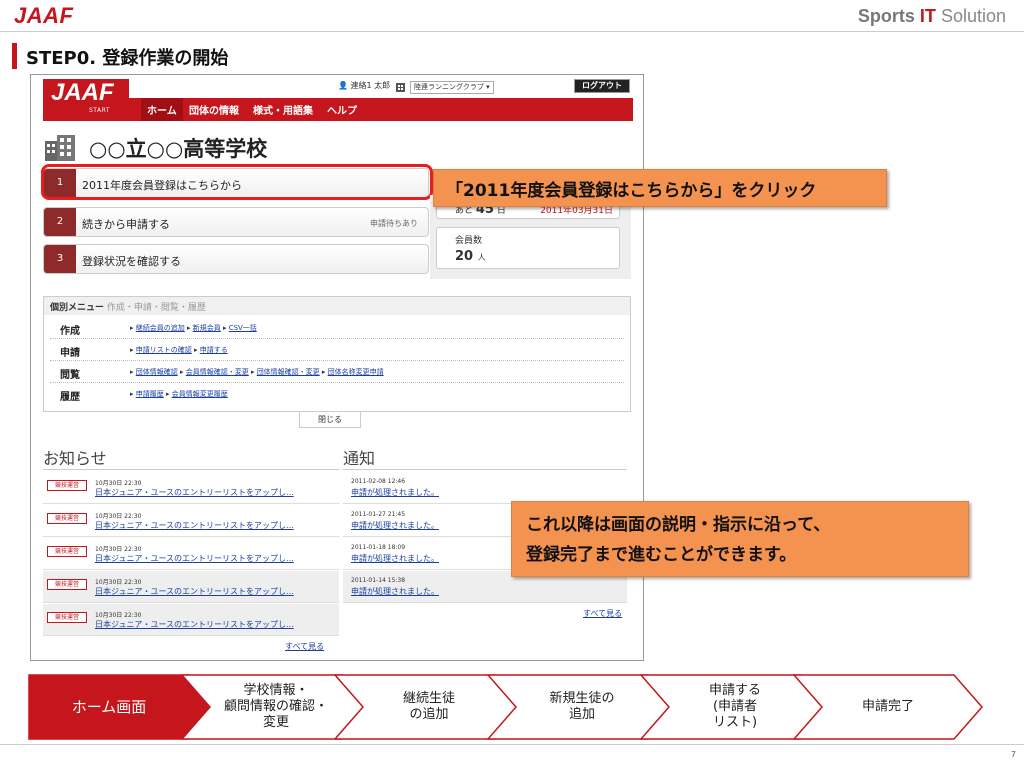  I want to click on notice-rule, so click(485, 469).